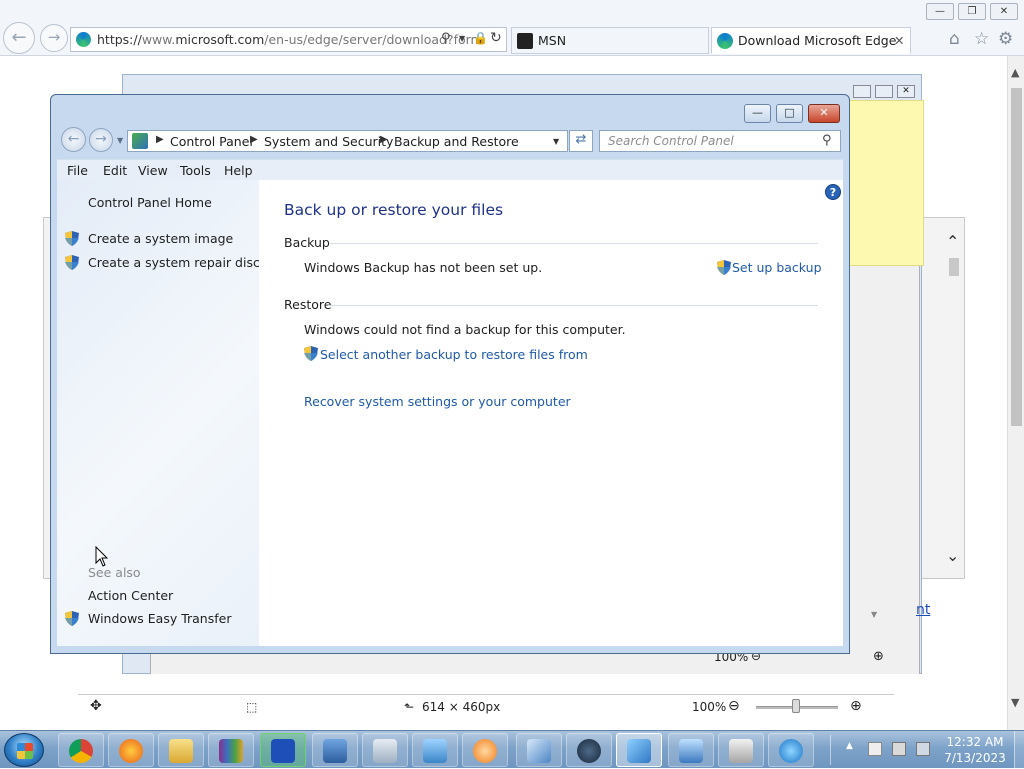 This screenshot has width=1024, height=769. Describe the element at coordinates (923, 749) in the screenshot. I see `volume-tray-icon` at that location.